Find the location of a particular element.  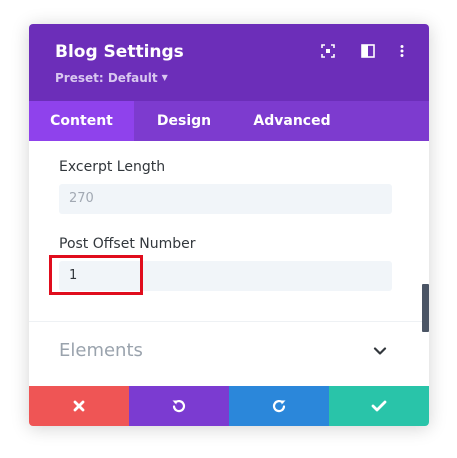

close-icon is located at coordinates (79, 406).